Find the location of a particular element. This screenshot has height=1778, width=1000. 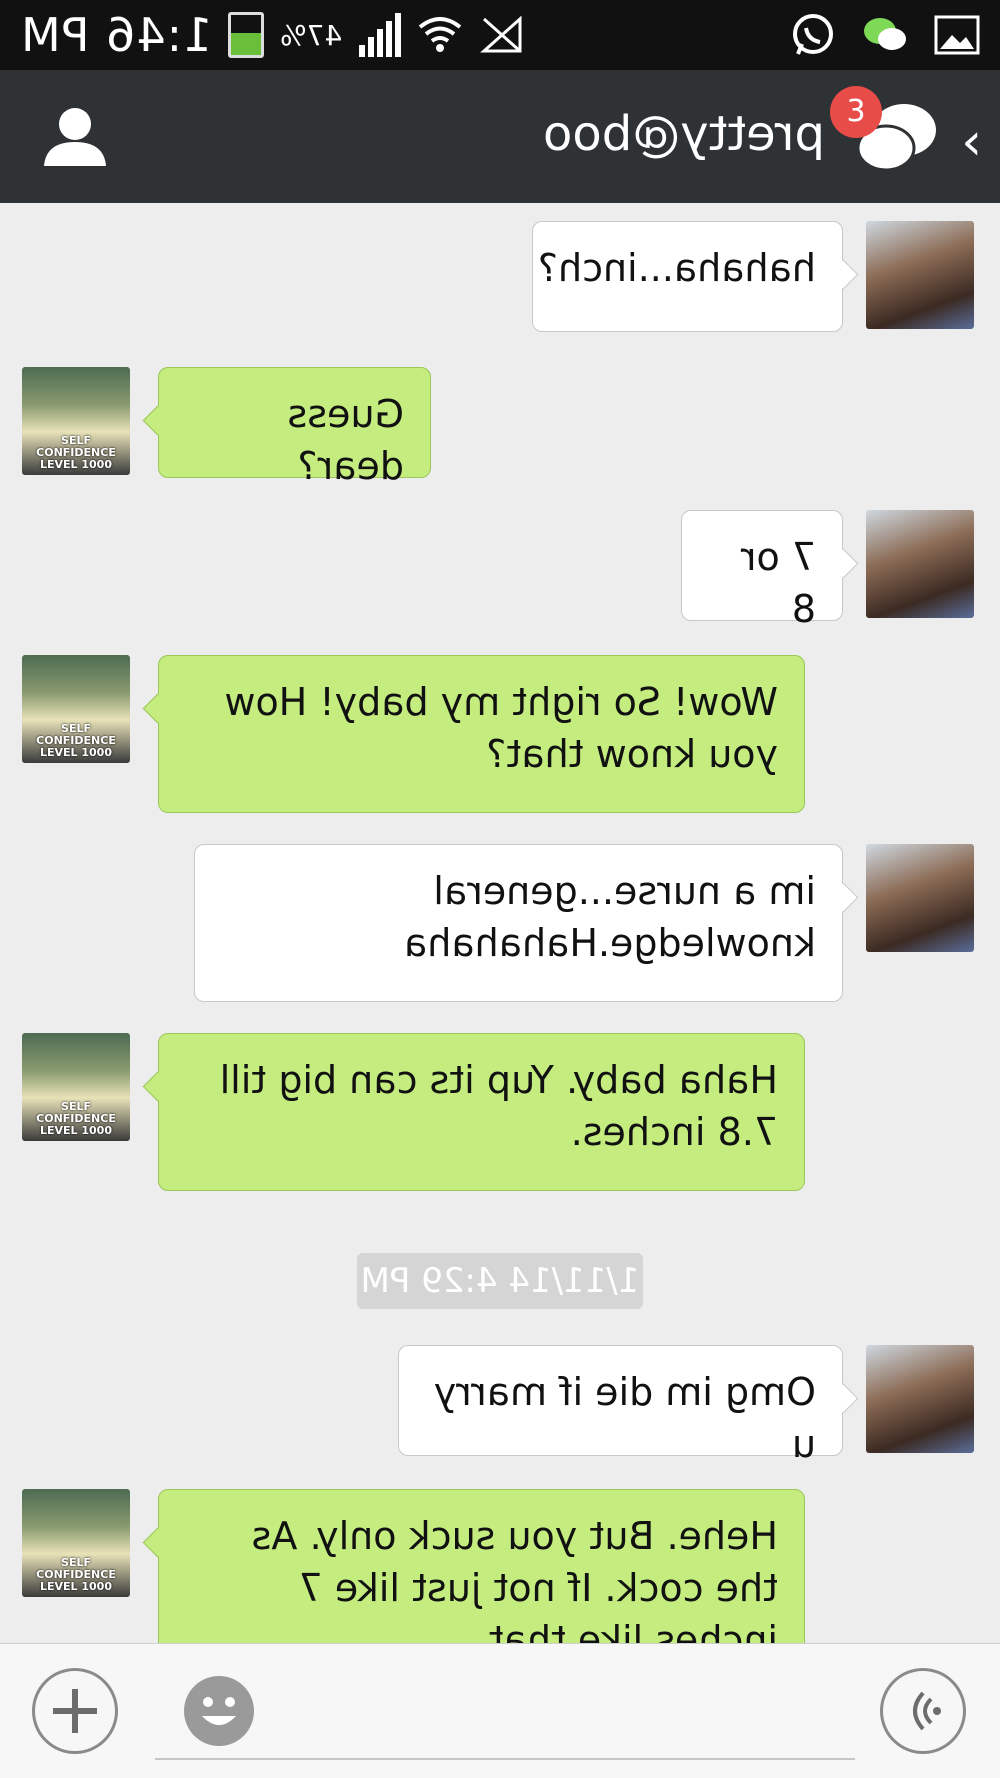

status-bar: 1:46 PM 47% is located at coordinates (500, 35).